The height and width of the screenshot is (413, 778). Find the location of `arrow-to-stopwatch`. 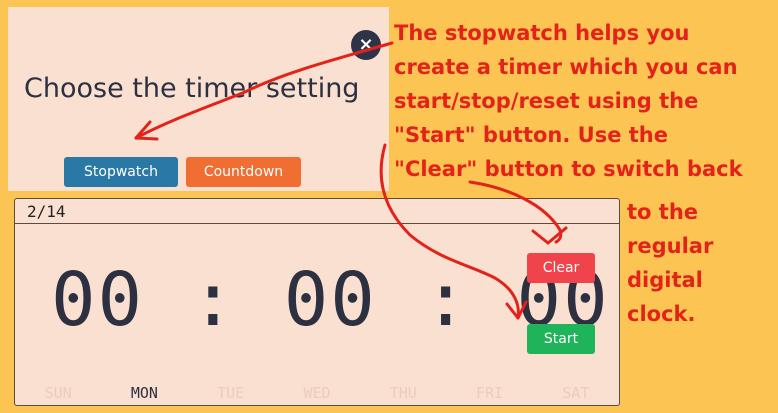

arrow-to-stopwatch is located at coordinates (264, 90).